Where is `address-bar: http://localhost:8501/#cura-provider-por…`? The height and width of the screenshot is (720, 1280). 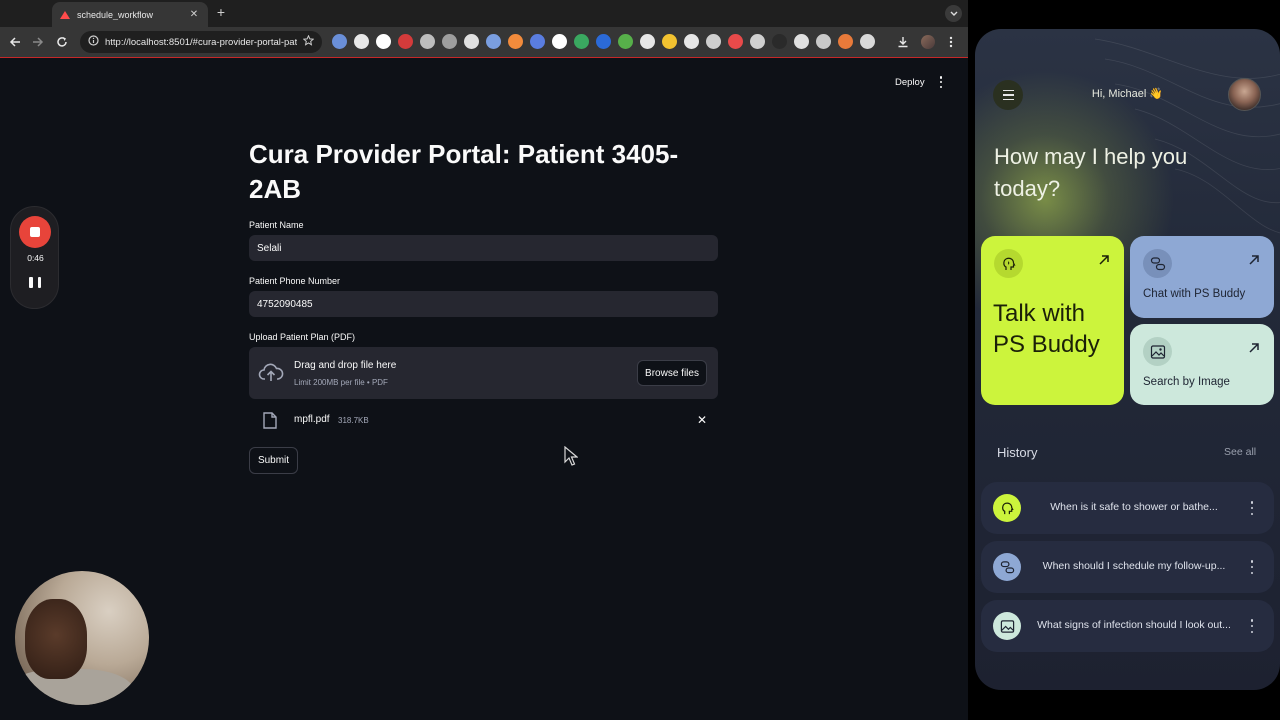
address-bar: http://localhost:8501/#cura-provider-por… is located at coordinates (201, 42).